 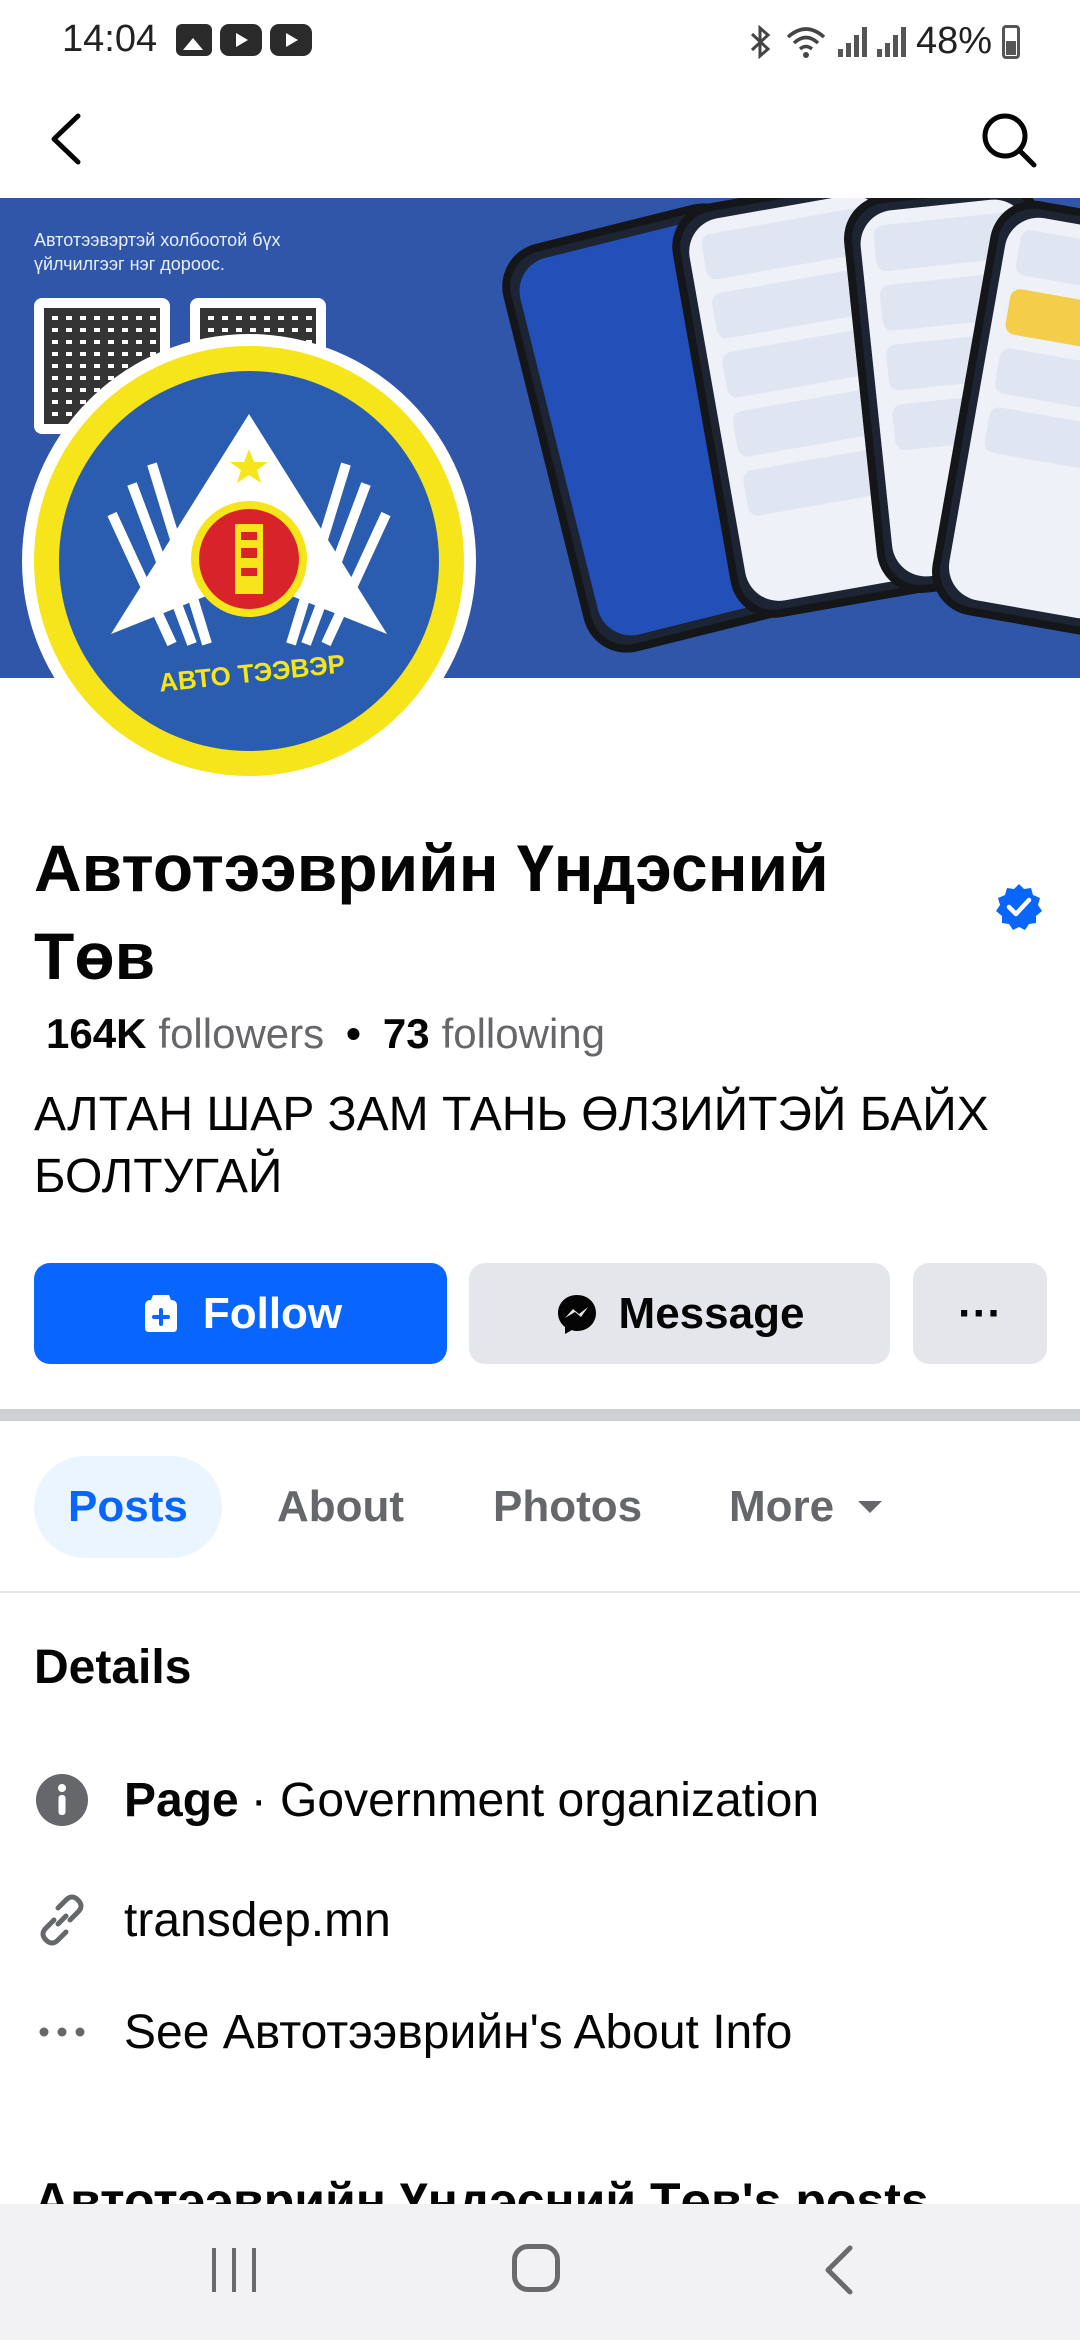 I want to click on following-count: 73, so click(x=406, y=1034).